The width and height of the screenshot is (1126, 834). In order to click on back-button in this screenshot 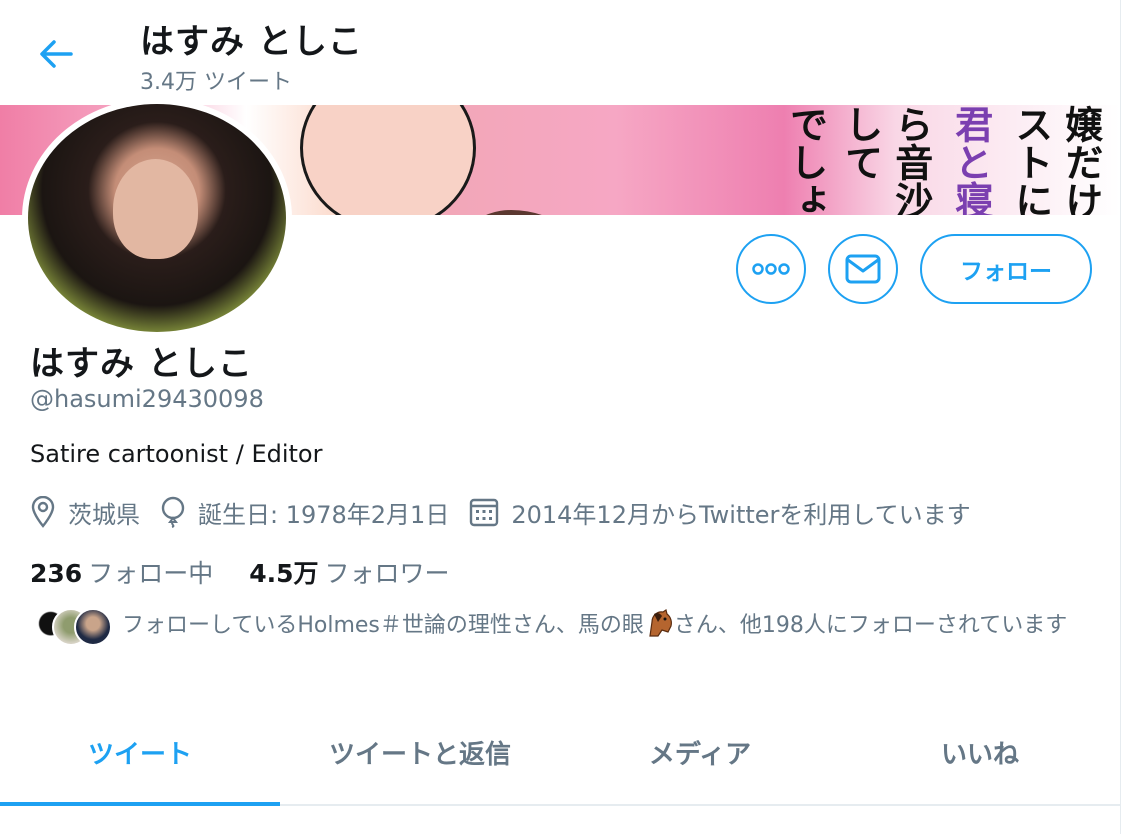, I will do `click(56, 54)`.